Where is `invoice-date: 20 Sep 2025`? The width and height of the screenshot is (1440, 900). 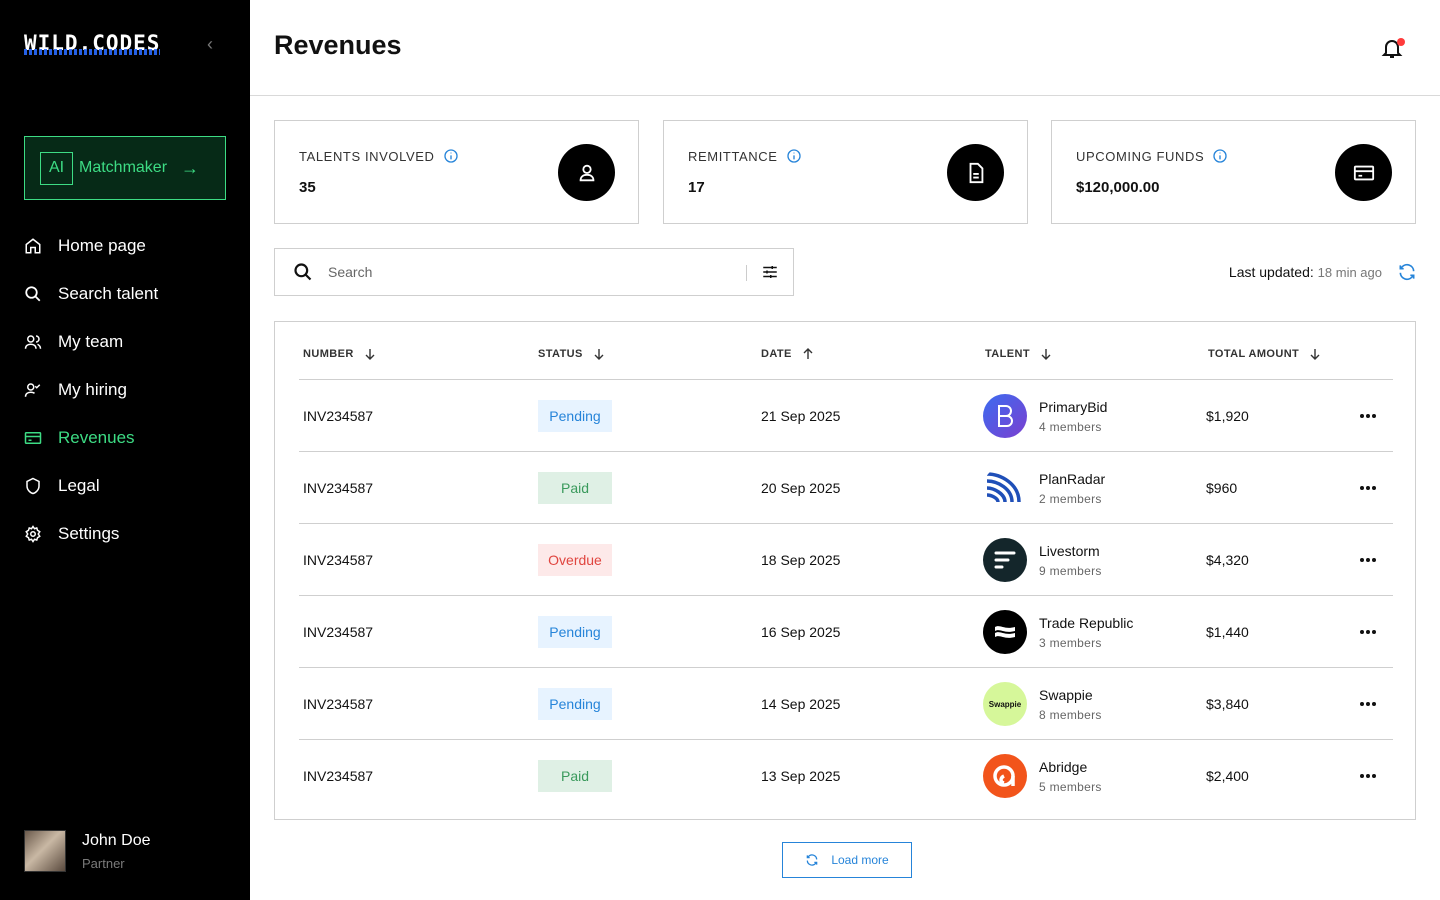
invoice-date: 20 Sep 2025 is located at coordinates (801, 488).